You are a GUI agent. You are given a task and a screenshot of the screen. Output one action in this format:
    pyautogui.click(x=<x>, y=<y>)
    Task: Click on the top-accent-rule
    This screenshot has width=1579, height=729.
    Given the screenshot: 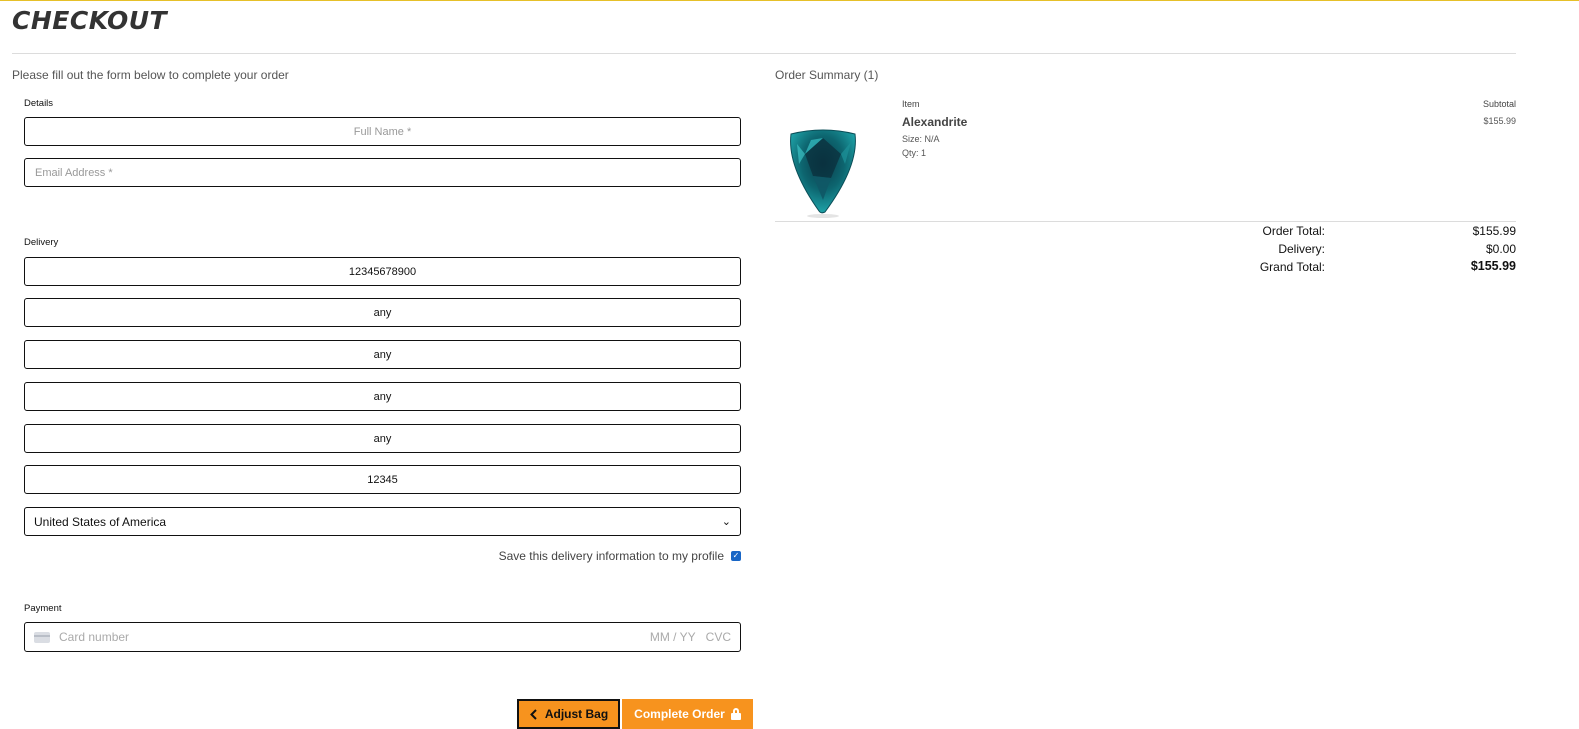 What is the action you would take?
    pyautogui.click(x=789, y=0)
    